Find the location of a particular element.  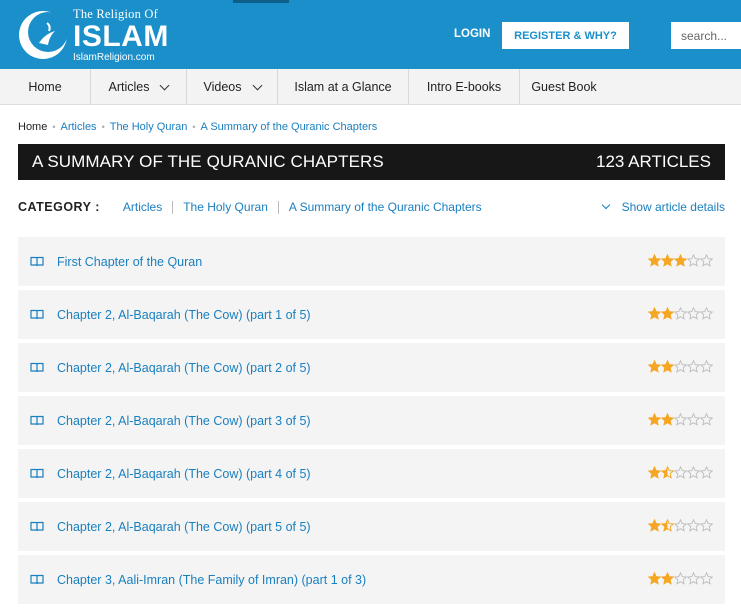

logo-wordmark: ISLAM is located at coordinates (121, 36).